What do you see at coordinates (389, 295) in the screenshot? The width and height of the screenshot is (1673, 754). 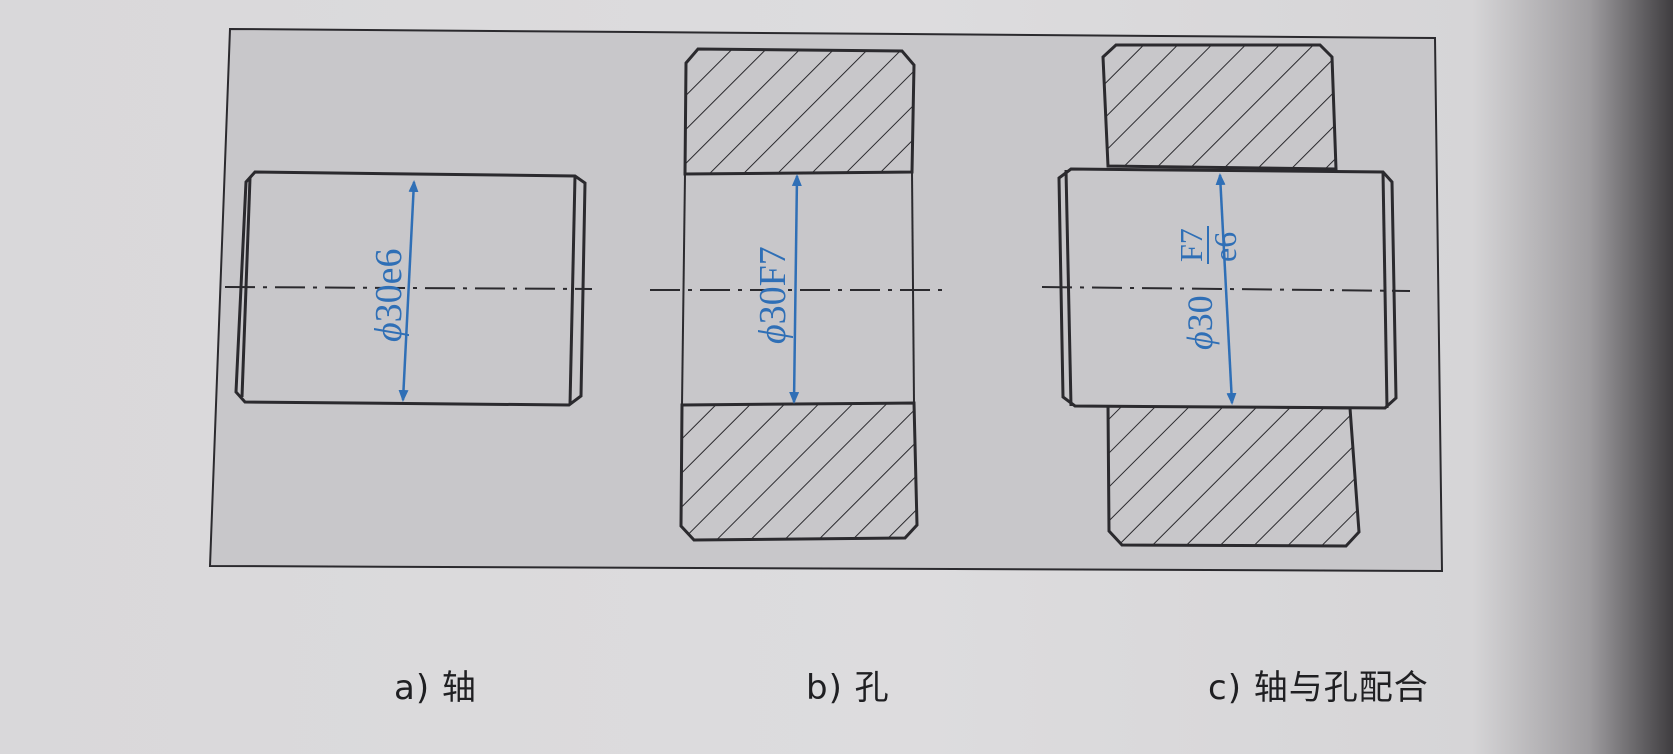 I see `shaft-dimension-text: ϕ30e6` at bounding box center [389, 295].